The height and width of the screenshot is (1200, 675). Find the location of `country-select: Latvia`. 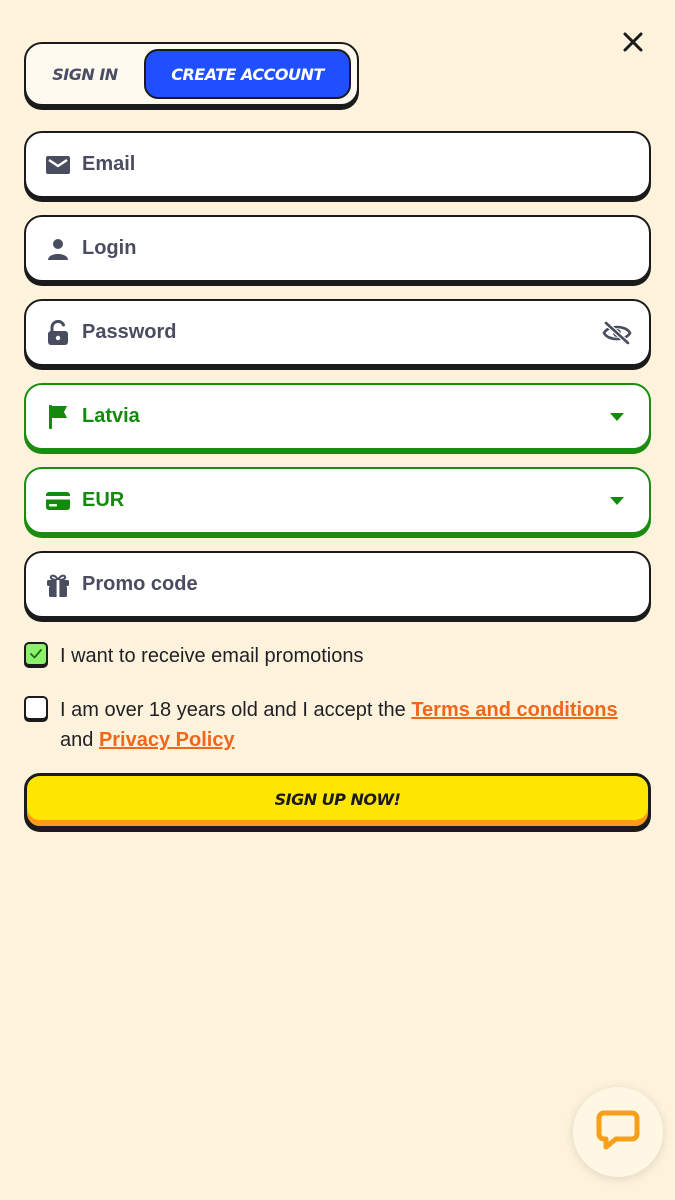

country-select: Latvia is located at coordinates (337, 416).